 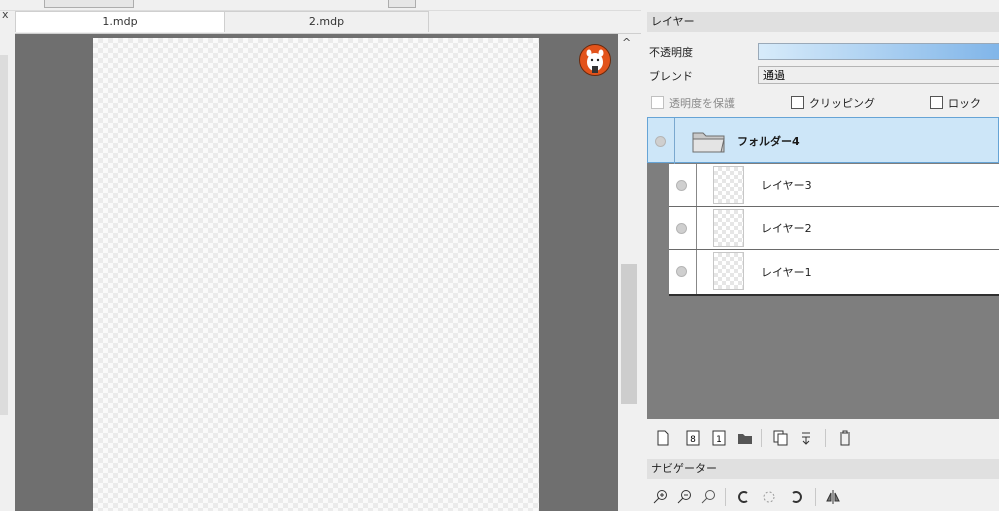 I want to click on left-side-strip: x, so click(x=7, y=259).